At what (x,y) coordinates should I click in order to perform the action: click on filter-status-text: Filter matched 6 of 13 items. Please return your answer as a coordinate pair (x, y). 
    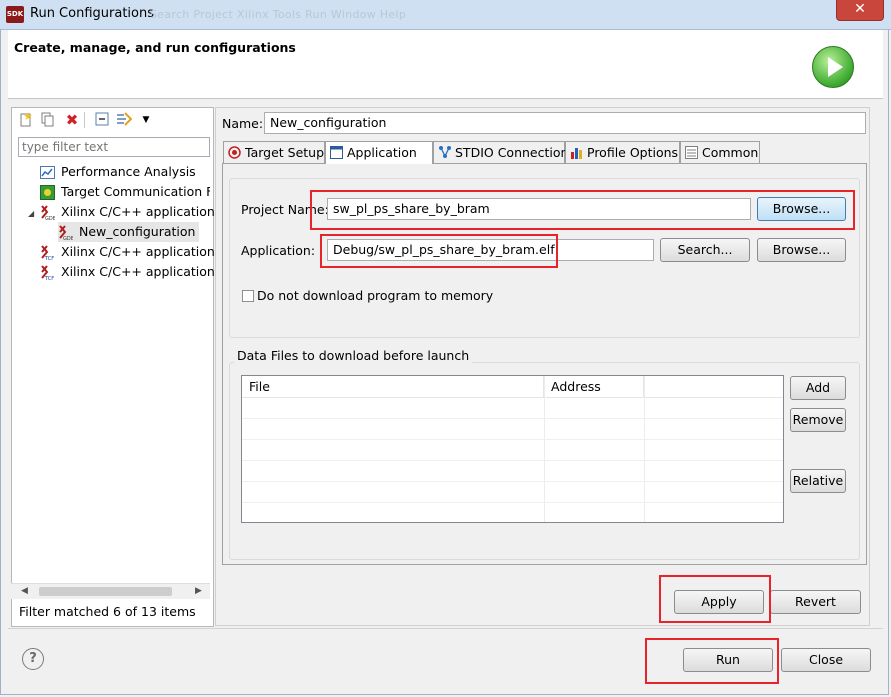
    Looking at the image, I should click on (107, 611).